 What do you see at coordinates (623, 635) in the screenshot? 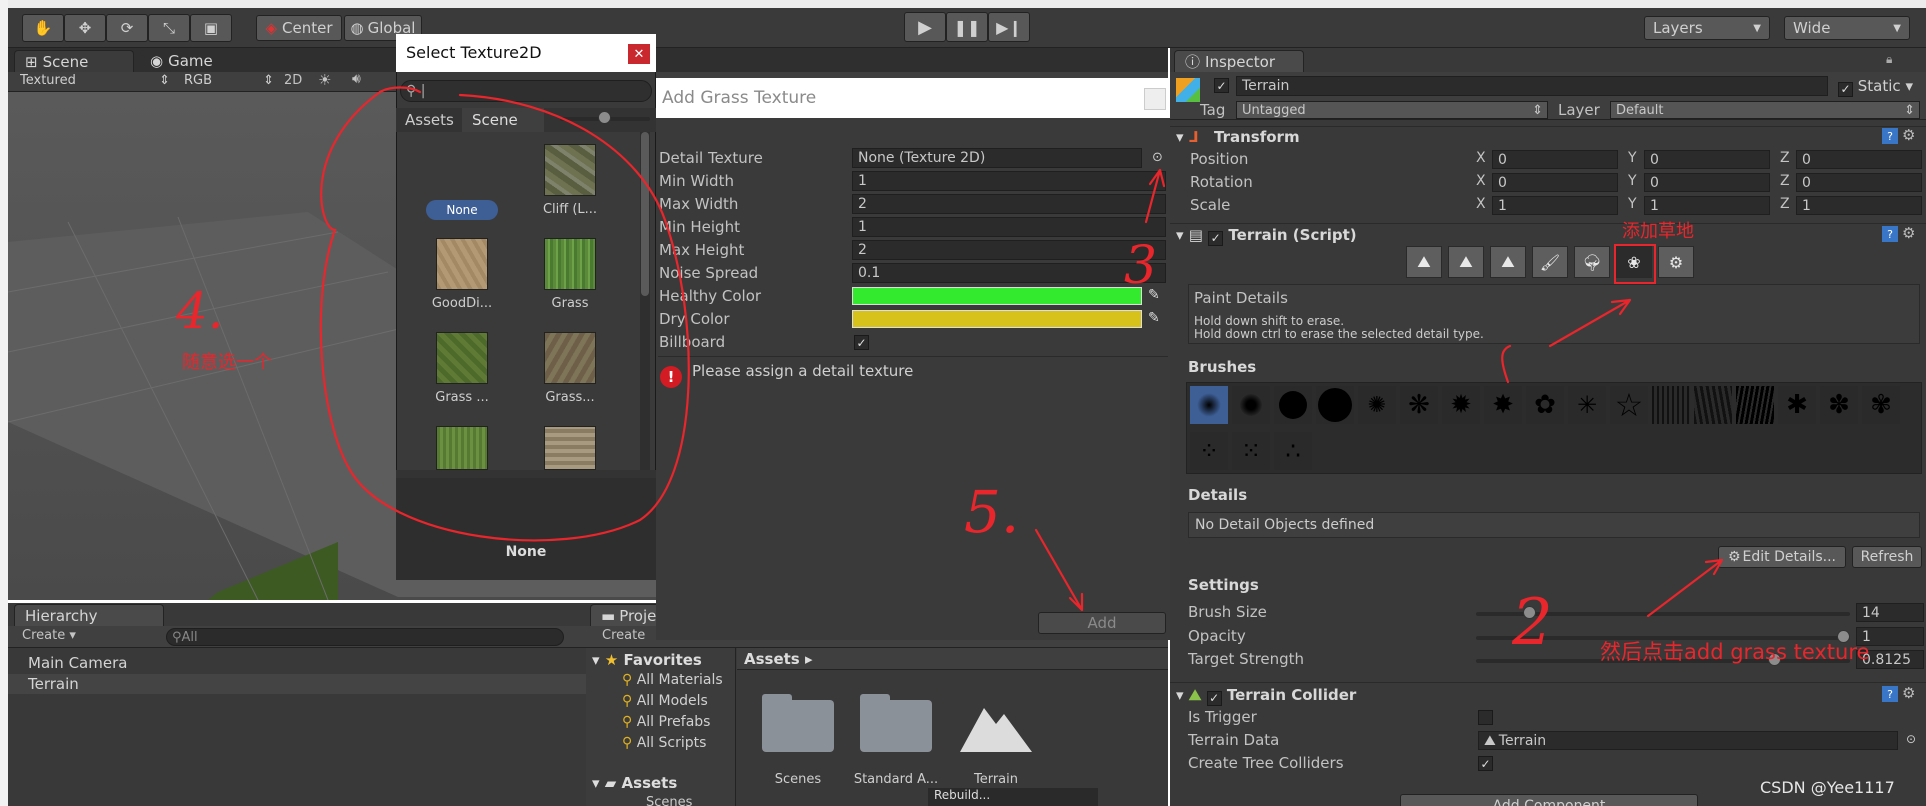
I see `project-create-dropdown: Create` at bounding box center [623, 635].